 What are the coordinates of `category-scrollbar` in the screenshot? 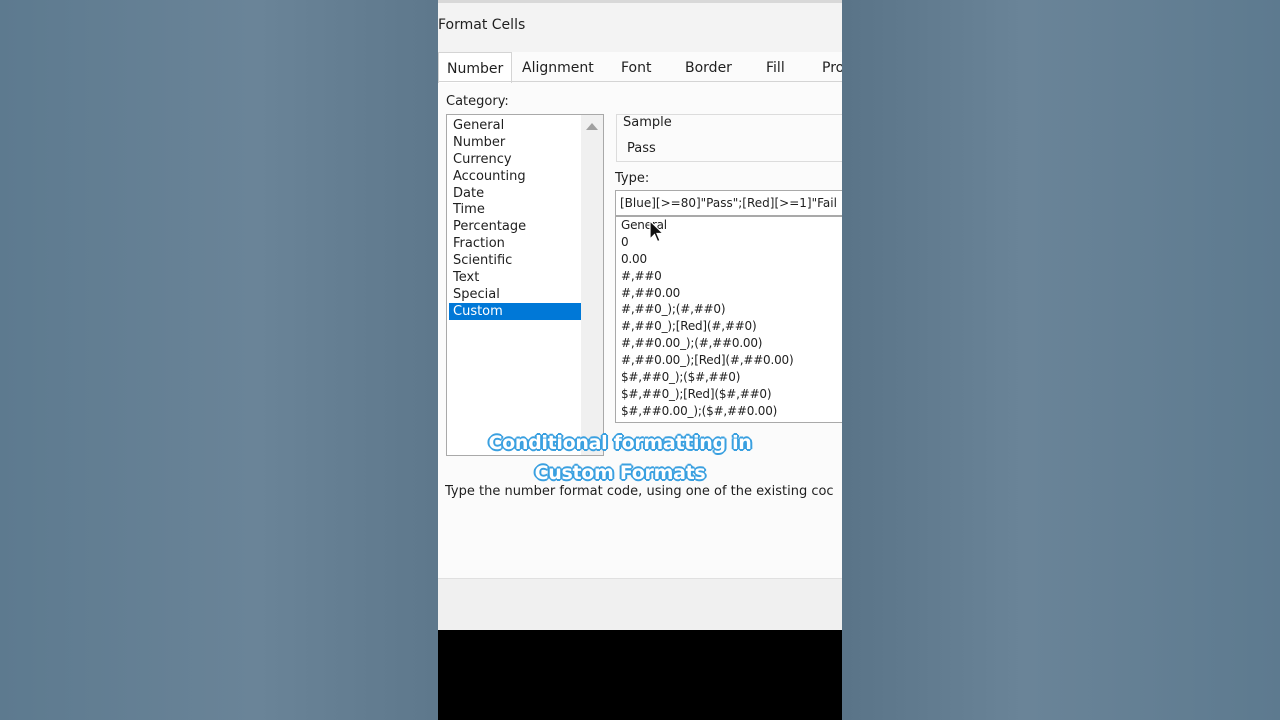 It's located at (592, 285).